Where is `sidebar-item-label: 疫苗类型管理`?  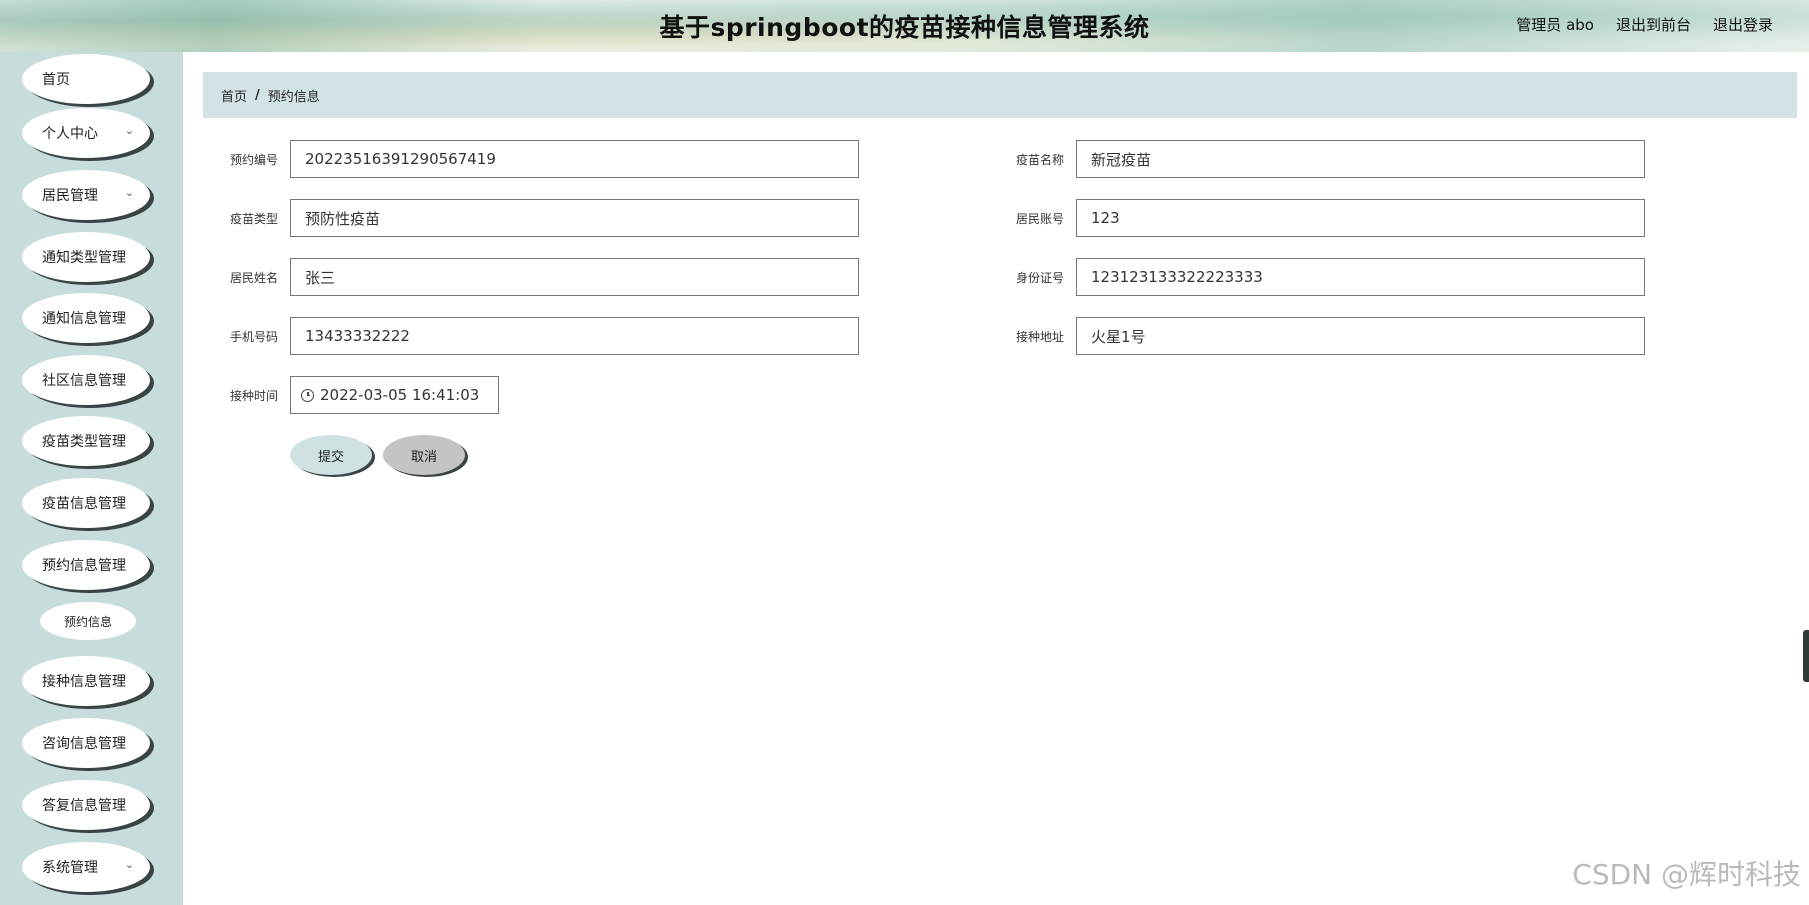
sidebar-item-label: 疫苗类型管理 is located at coordinates (84, 442).